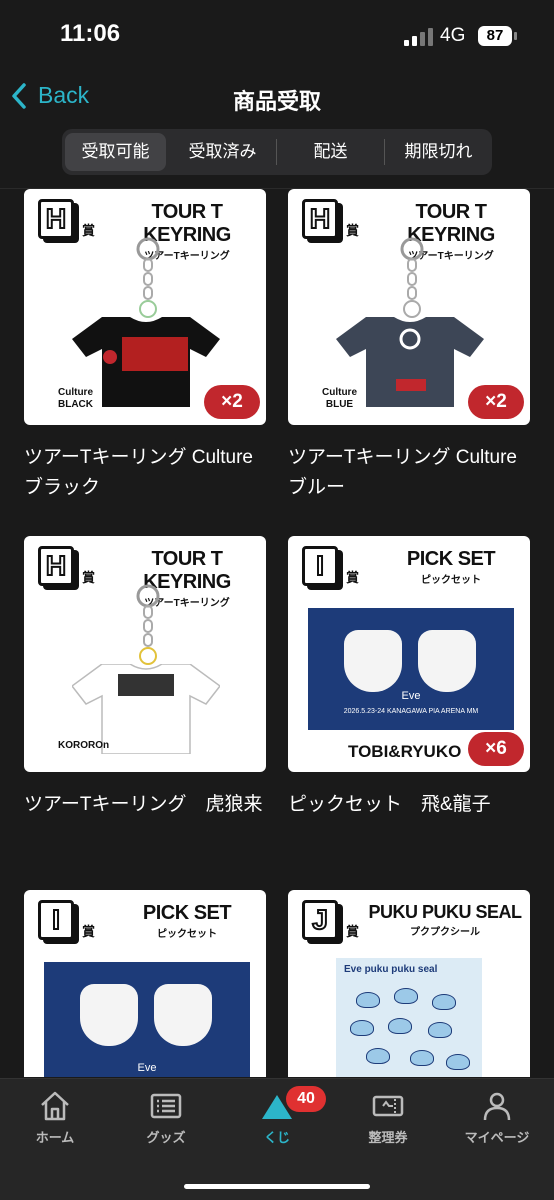  What do you see at coordinates (276, 101) in the screenshot?
I see `page-title: 商品受取` at bounding box center [276, 101].